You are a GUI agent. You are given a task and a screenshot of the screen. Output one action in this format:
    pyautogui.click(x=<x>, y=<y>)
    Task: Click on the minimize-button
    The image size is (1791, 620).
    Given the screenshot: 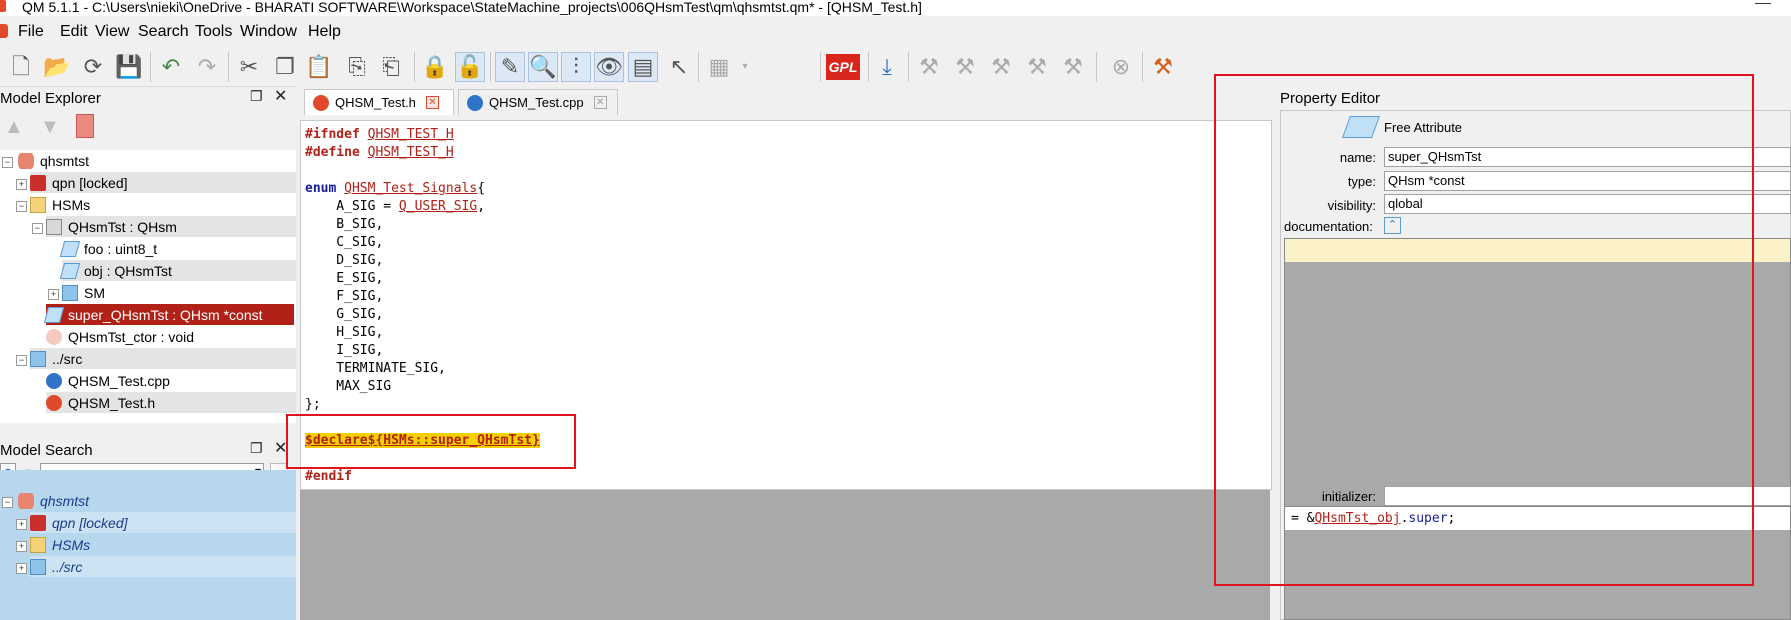 What is the action you would take?
    pyautogui.click(x=1763, y=3)
    